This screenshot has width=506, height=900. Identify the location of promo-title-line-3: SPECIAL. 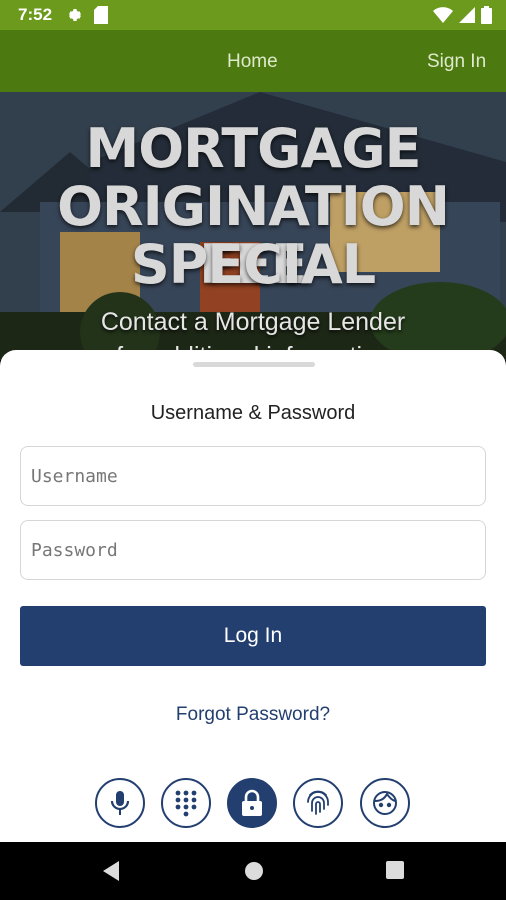
(253, 264).